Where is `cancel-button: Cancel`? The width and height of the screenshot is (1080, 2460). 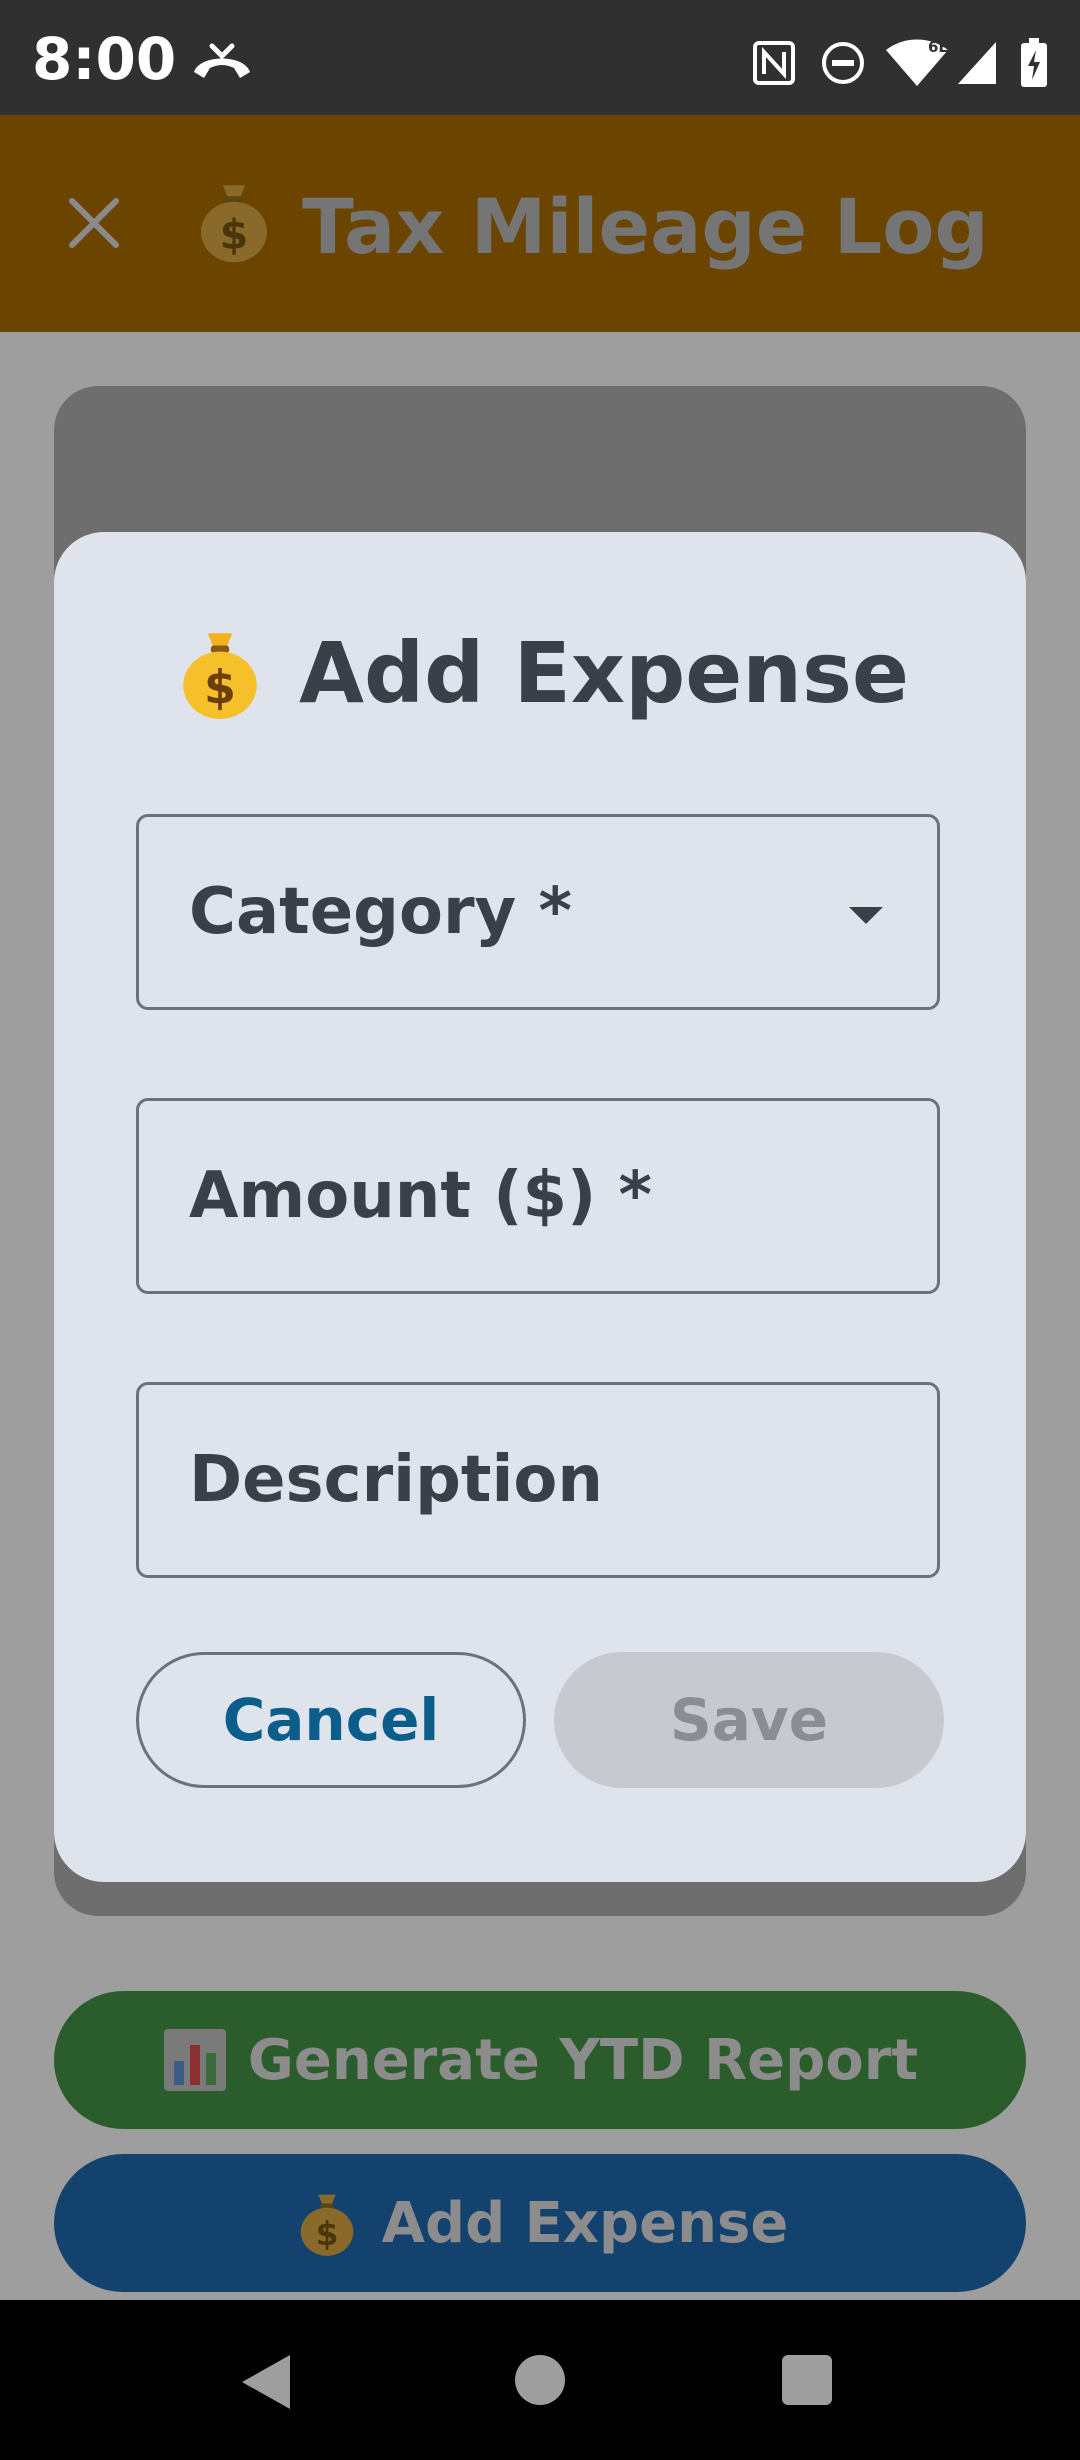
cancel-button: Cancel is located at coordinates (331, 1720).